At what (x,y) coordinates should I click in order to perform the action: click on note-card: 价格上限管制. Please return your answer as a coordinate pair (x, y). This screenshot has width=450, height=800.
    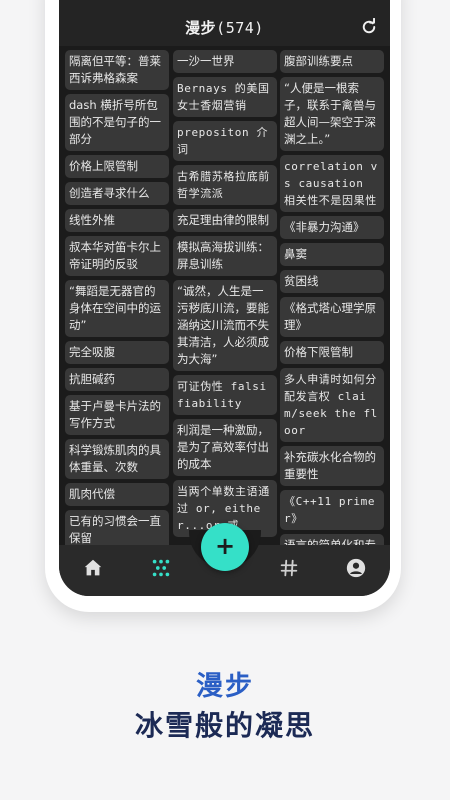
    Looking at the image, I should click on (117, 166).